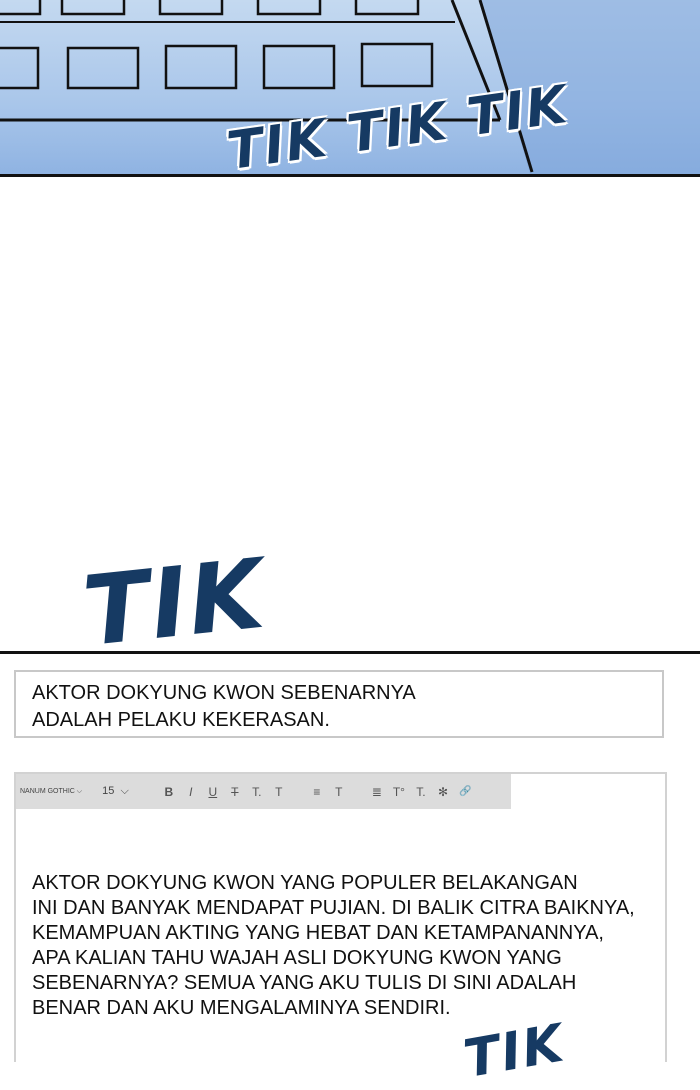 The height and width of the screenshot is (1090, 700). What do you see at coordinates (399, 792) in the screenshot?
I see `superscript-button: T°` at bounding box center [399, 792].